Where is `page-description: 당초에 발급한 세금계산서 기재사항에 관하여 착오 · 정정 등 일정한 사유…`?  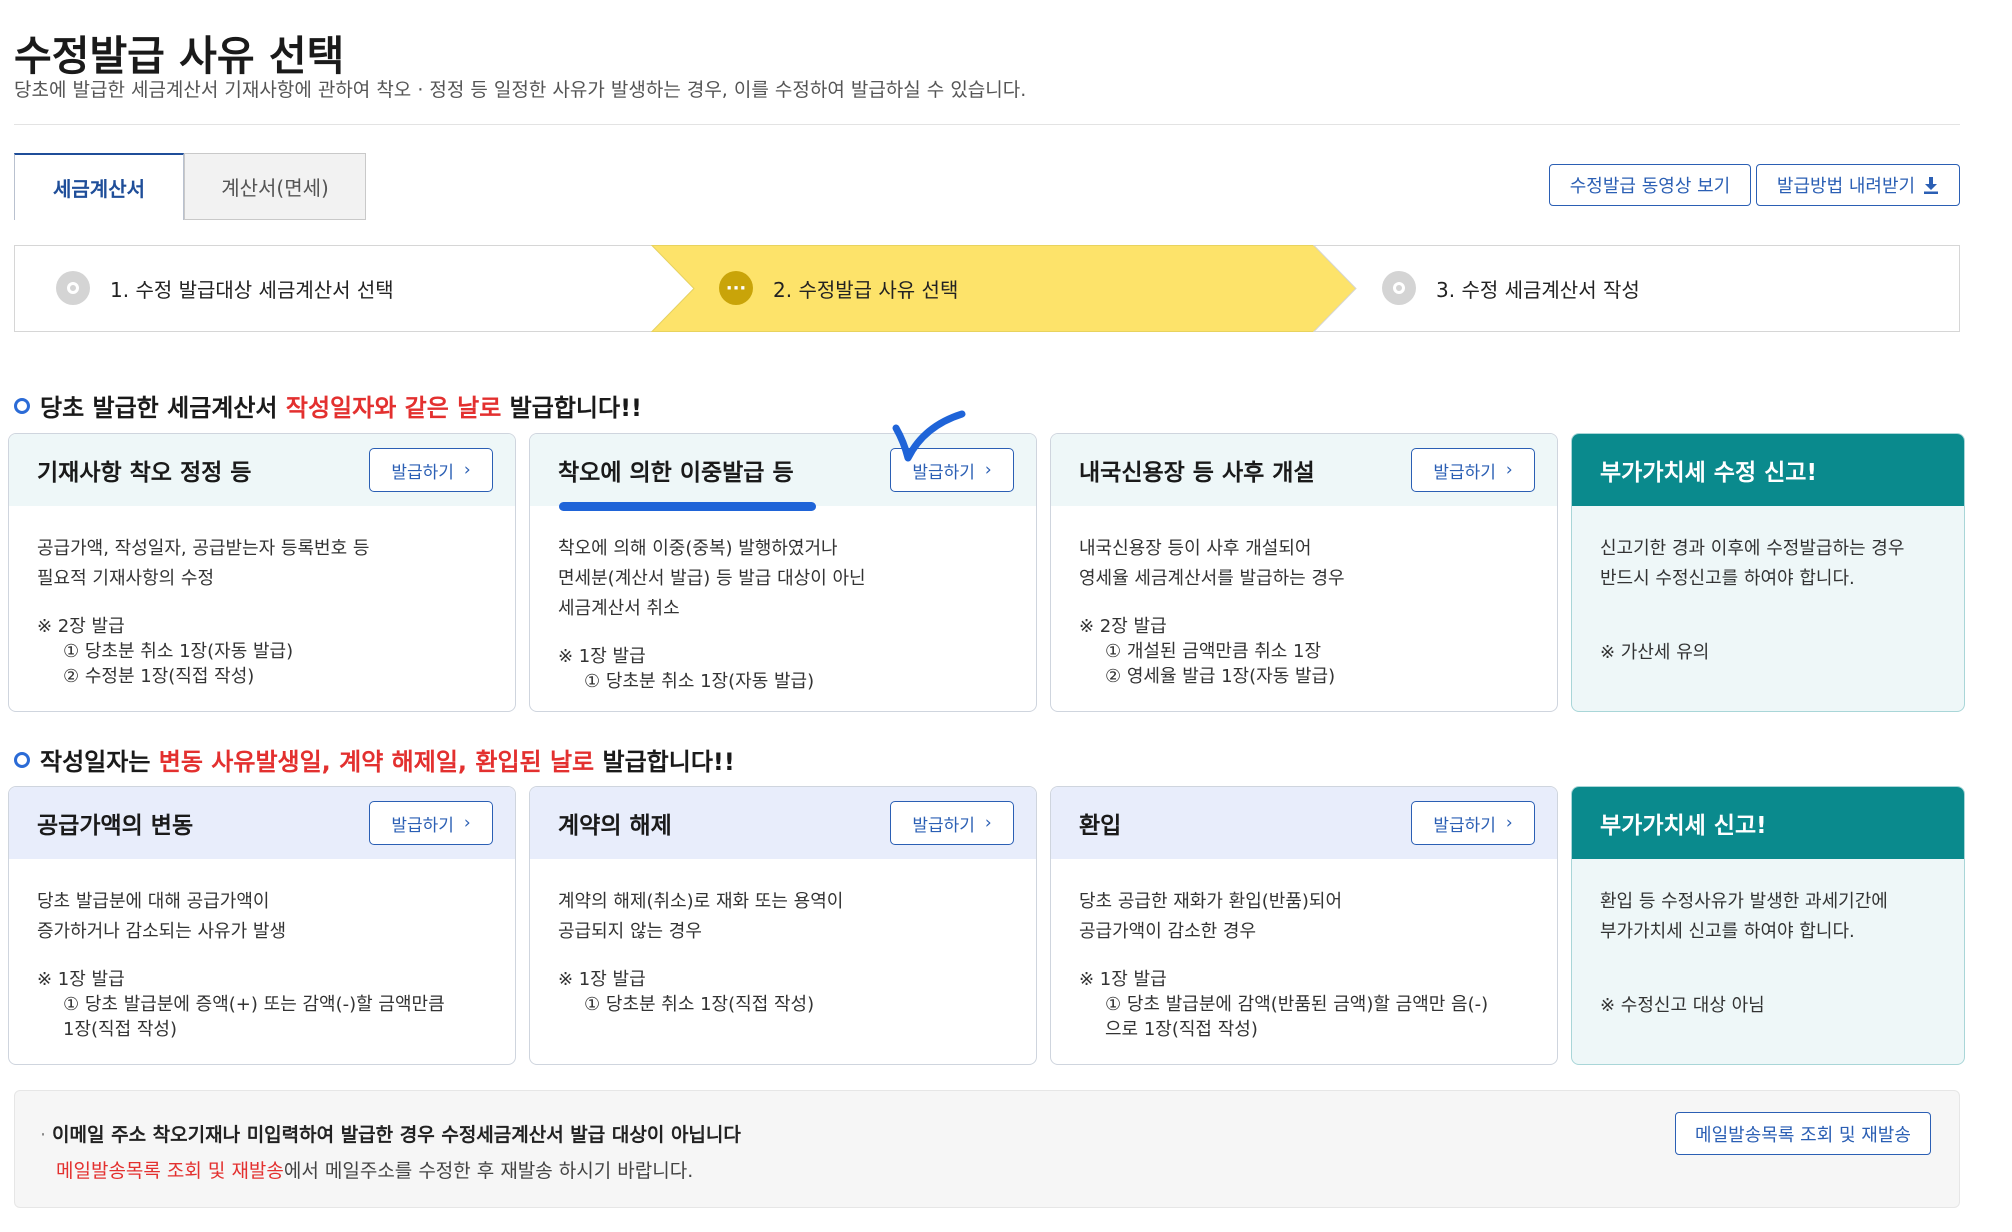
page-description: 당초에 발급한 세금계산서 기재사항에 관하여 착오 · 정정 등 일정한 사유… is located at coordinates (520, 90).